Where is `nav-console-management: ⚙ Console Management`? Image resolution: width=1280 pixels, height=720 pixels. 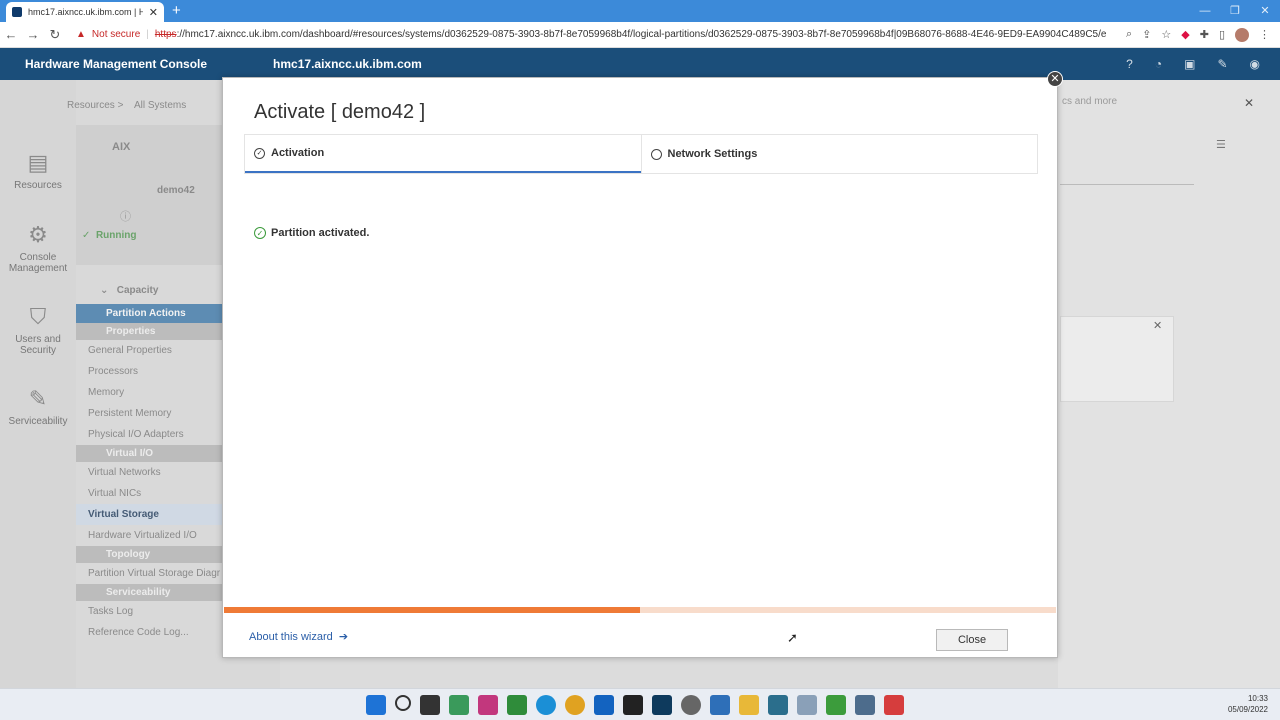
nav-console-management: ⚙ Console Management is located at coordinates (38, 248).